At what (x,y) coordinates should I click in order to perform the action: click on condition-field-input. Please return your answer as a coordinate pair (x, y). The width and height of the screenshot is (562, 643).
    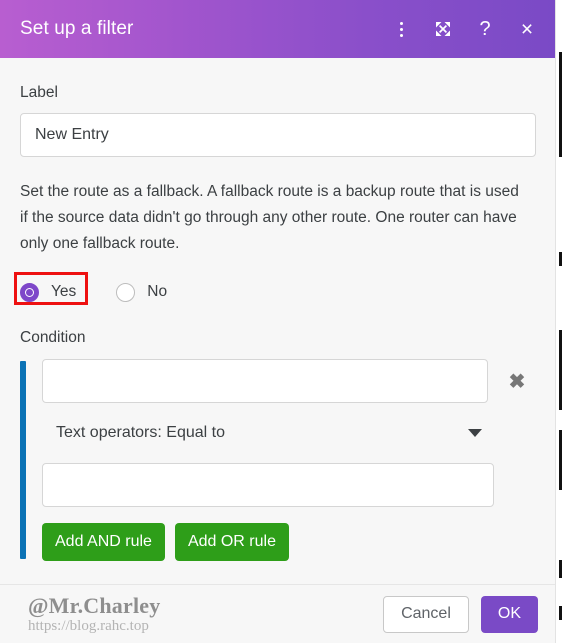
    Looking at the image, I should click on (265, 381).